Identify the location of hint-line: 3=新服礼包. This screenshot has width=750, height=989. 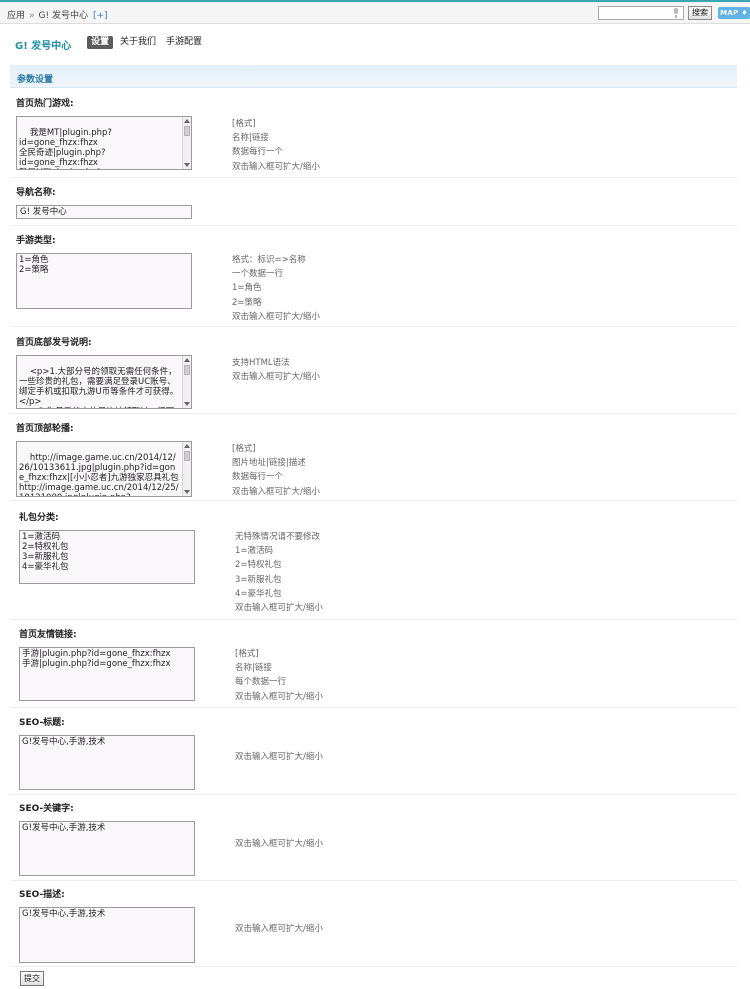
(258, 579).